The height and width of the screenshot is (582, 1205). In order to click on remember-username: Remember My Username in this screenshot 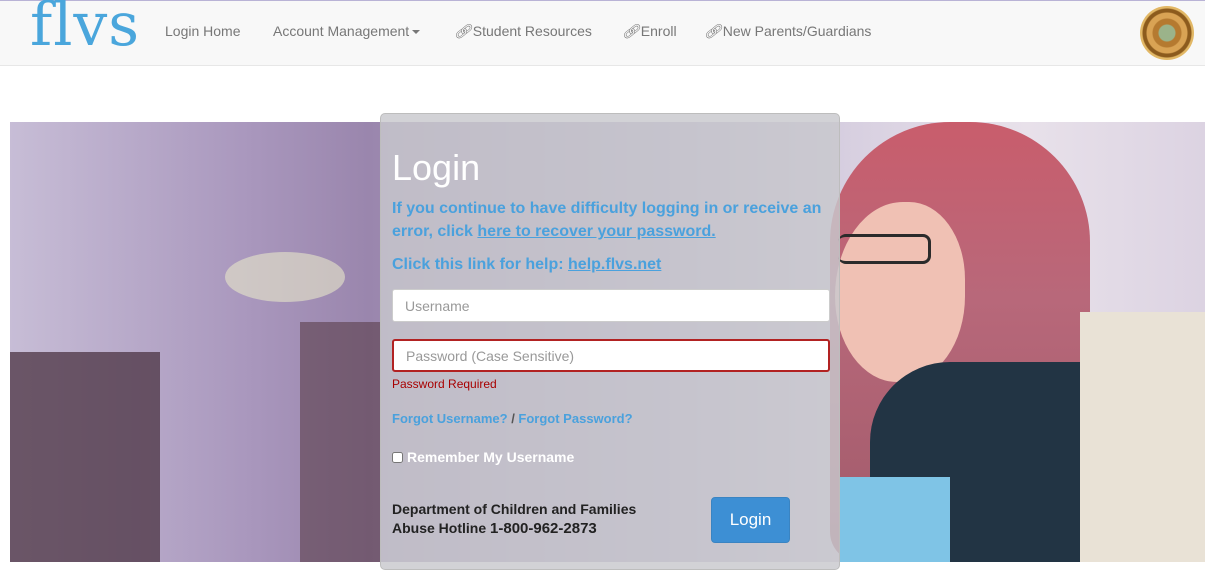, I will do `click(483, 457)`.